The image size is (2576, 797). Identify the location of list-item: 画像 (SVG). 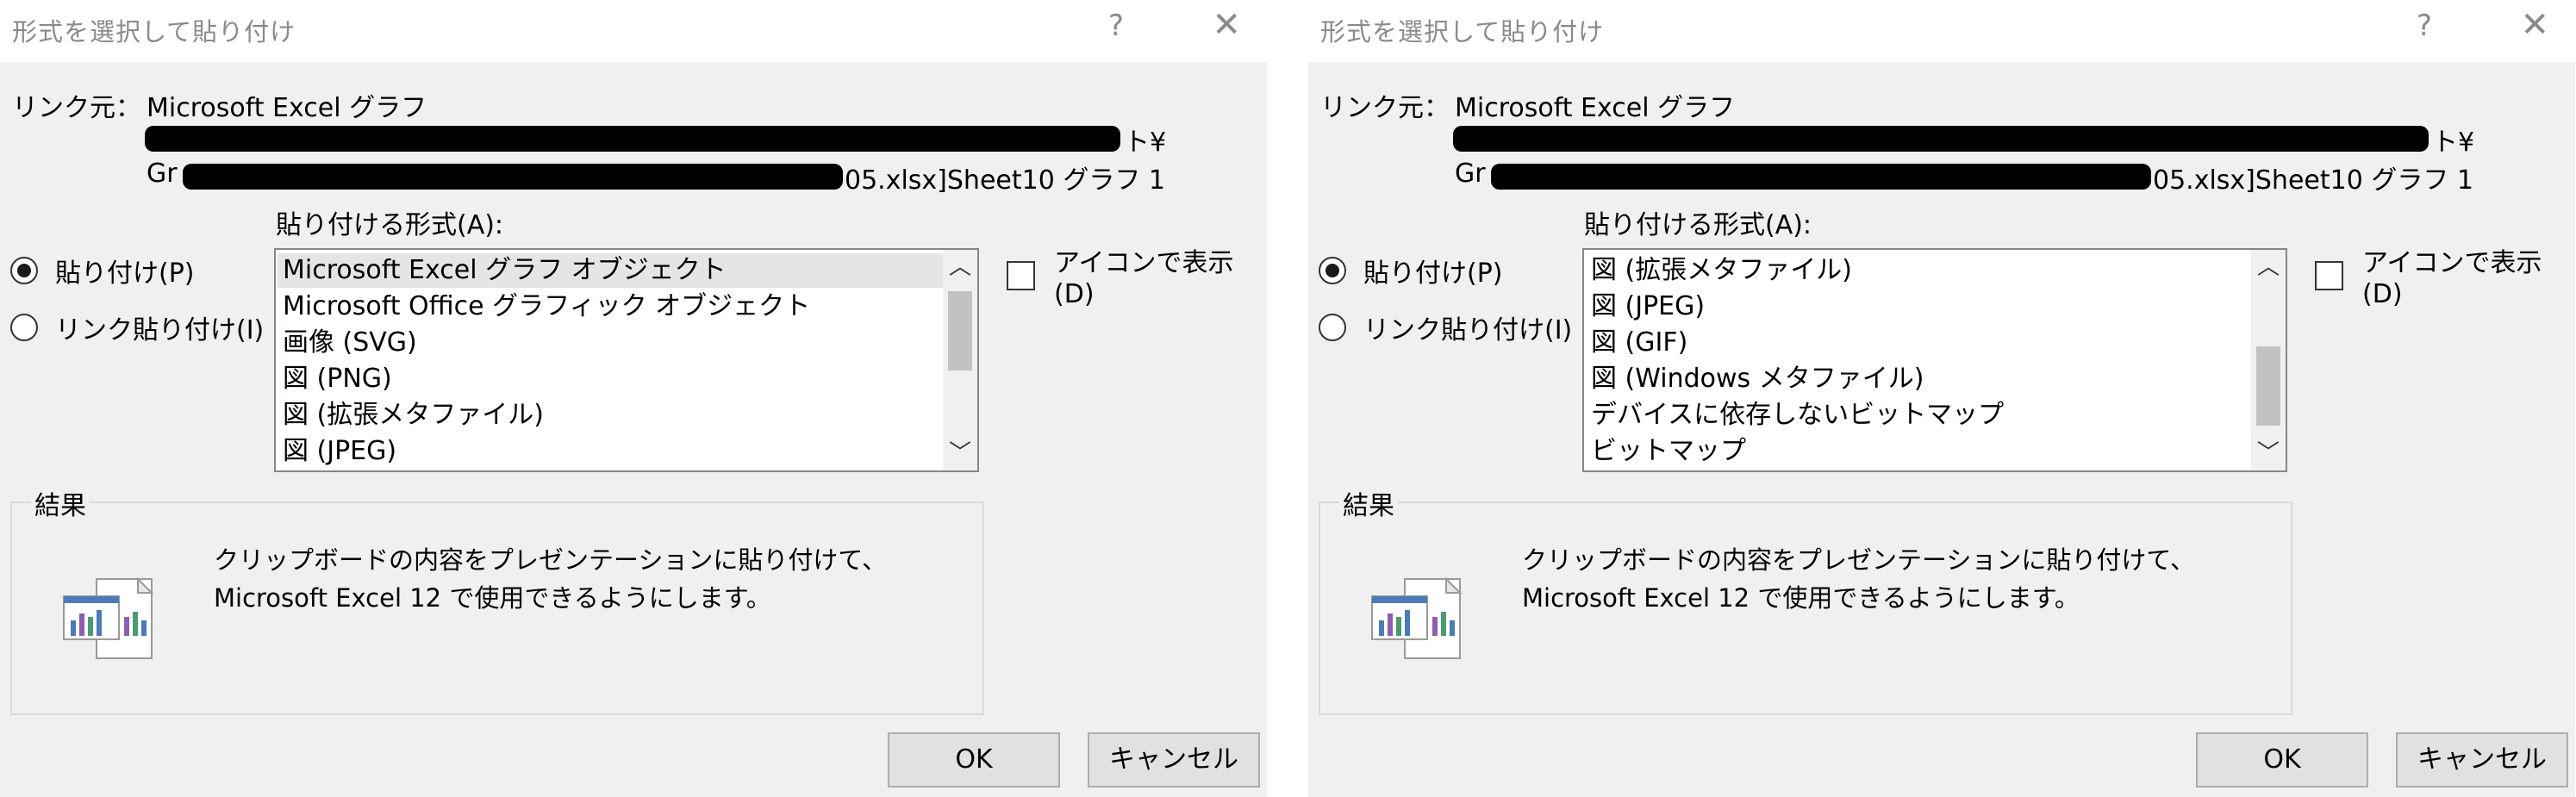
(350, 343).